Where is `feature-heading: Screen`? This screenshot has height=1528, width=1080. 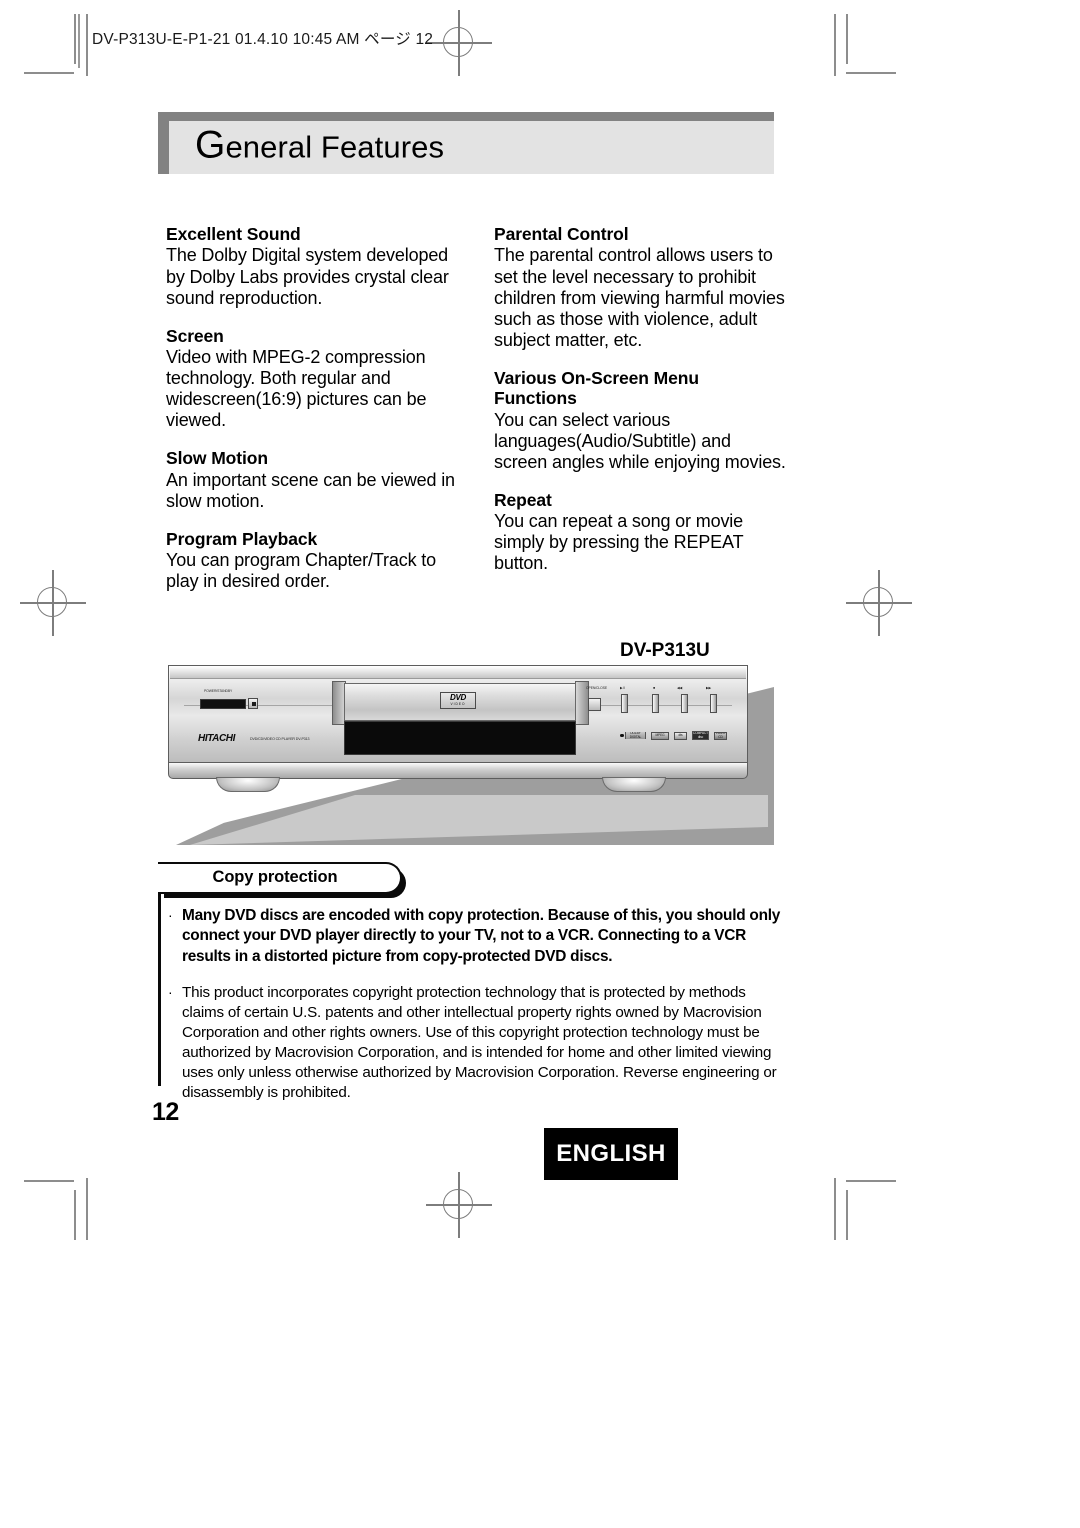 feature-heading: Screen is located at coordinates (195, 335).